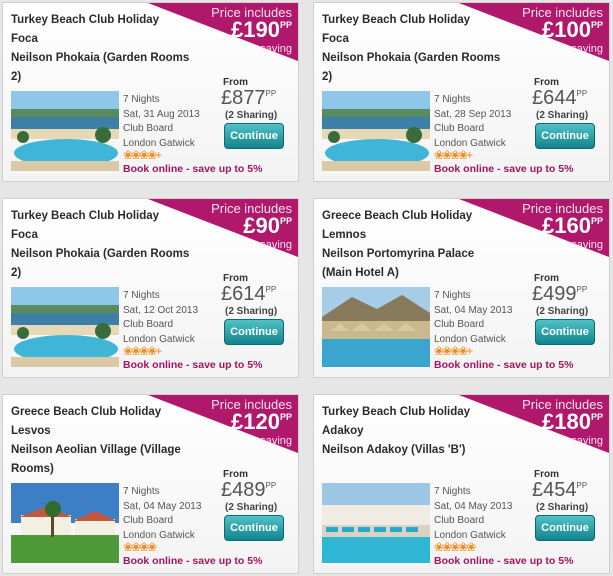 The width and height of the screenshot is (613, 576). Describe the element at coordinates (249, 98) in the screenshot. I see `price: £877PP` at that location.